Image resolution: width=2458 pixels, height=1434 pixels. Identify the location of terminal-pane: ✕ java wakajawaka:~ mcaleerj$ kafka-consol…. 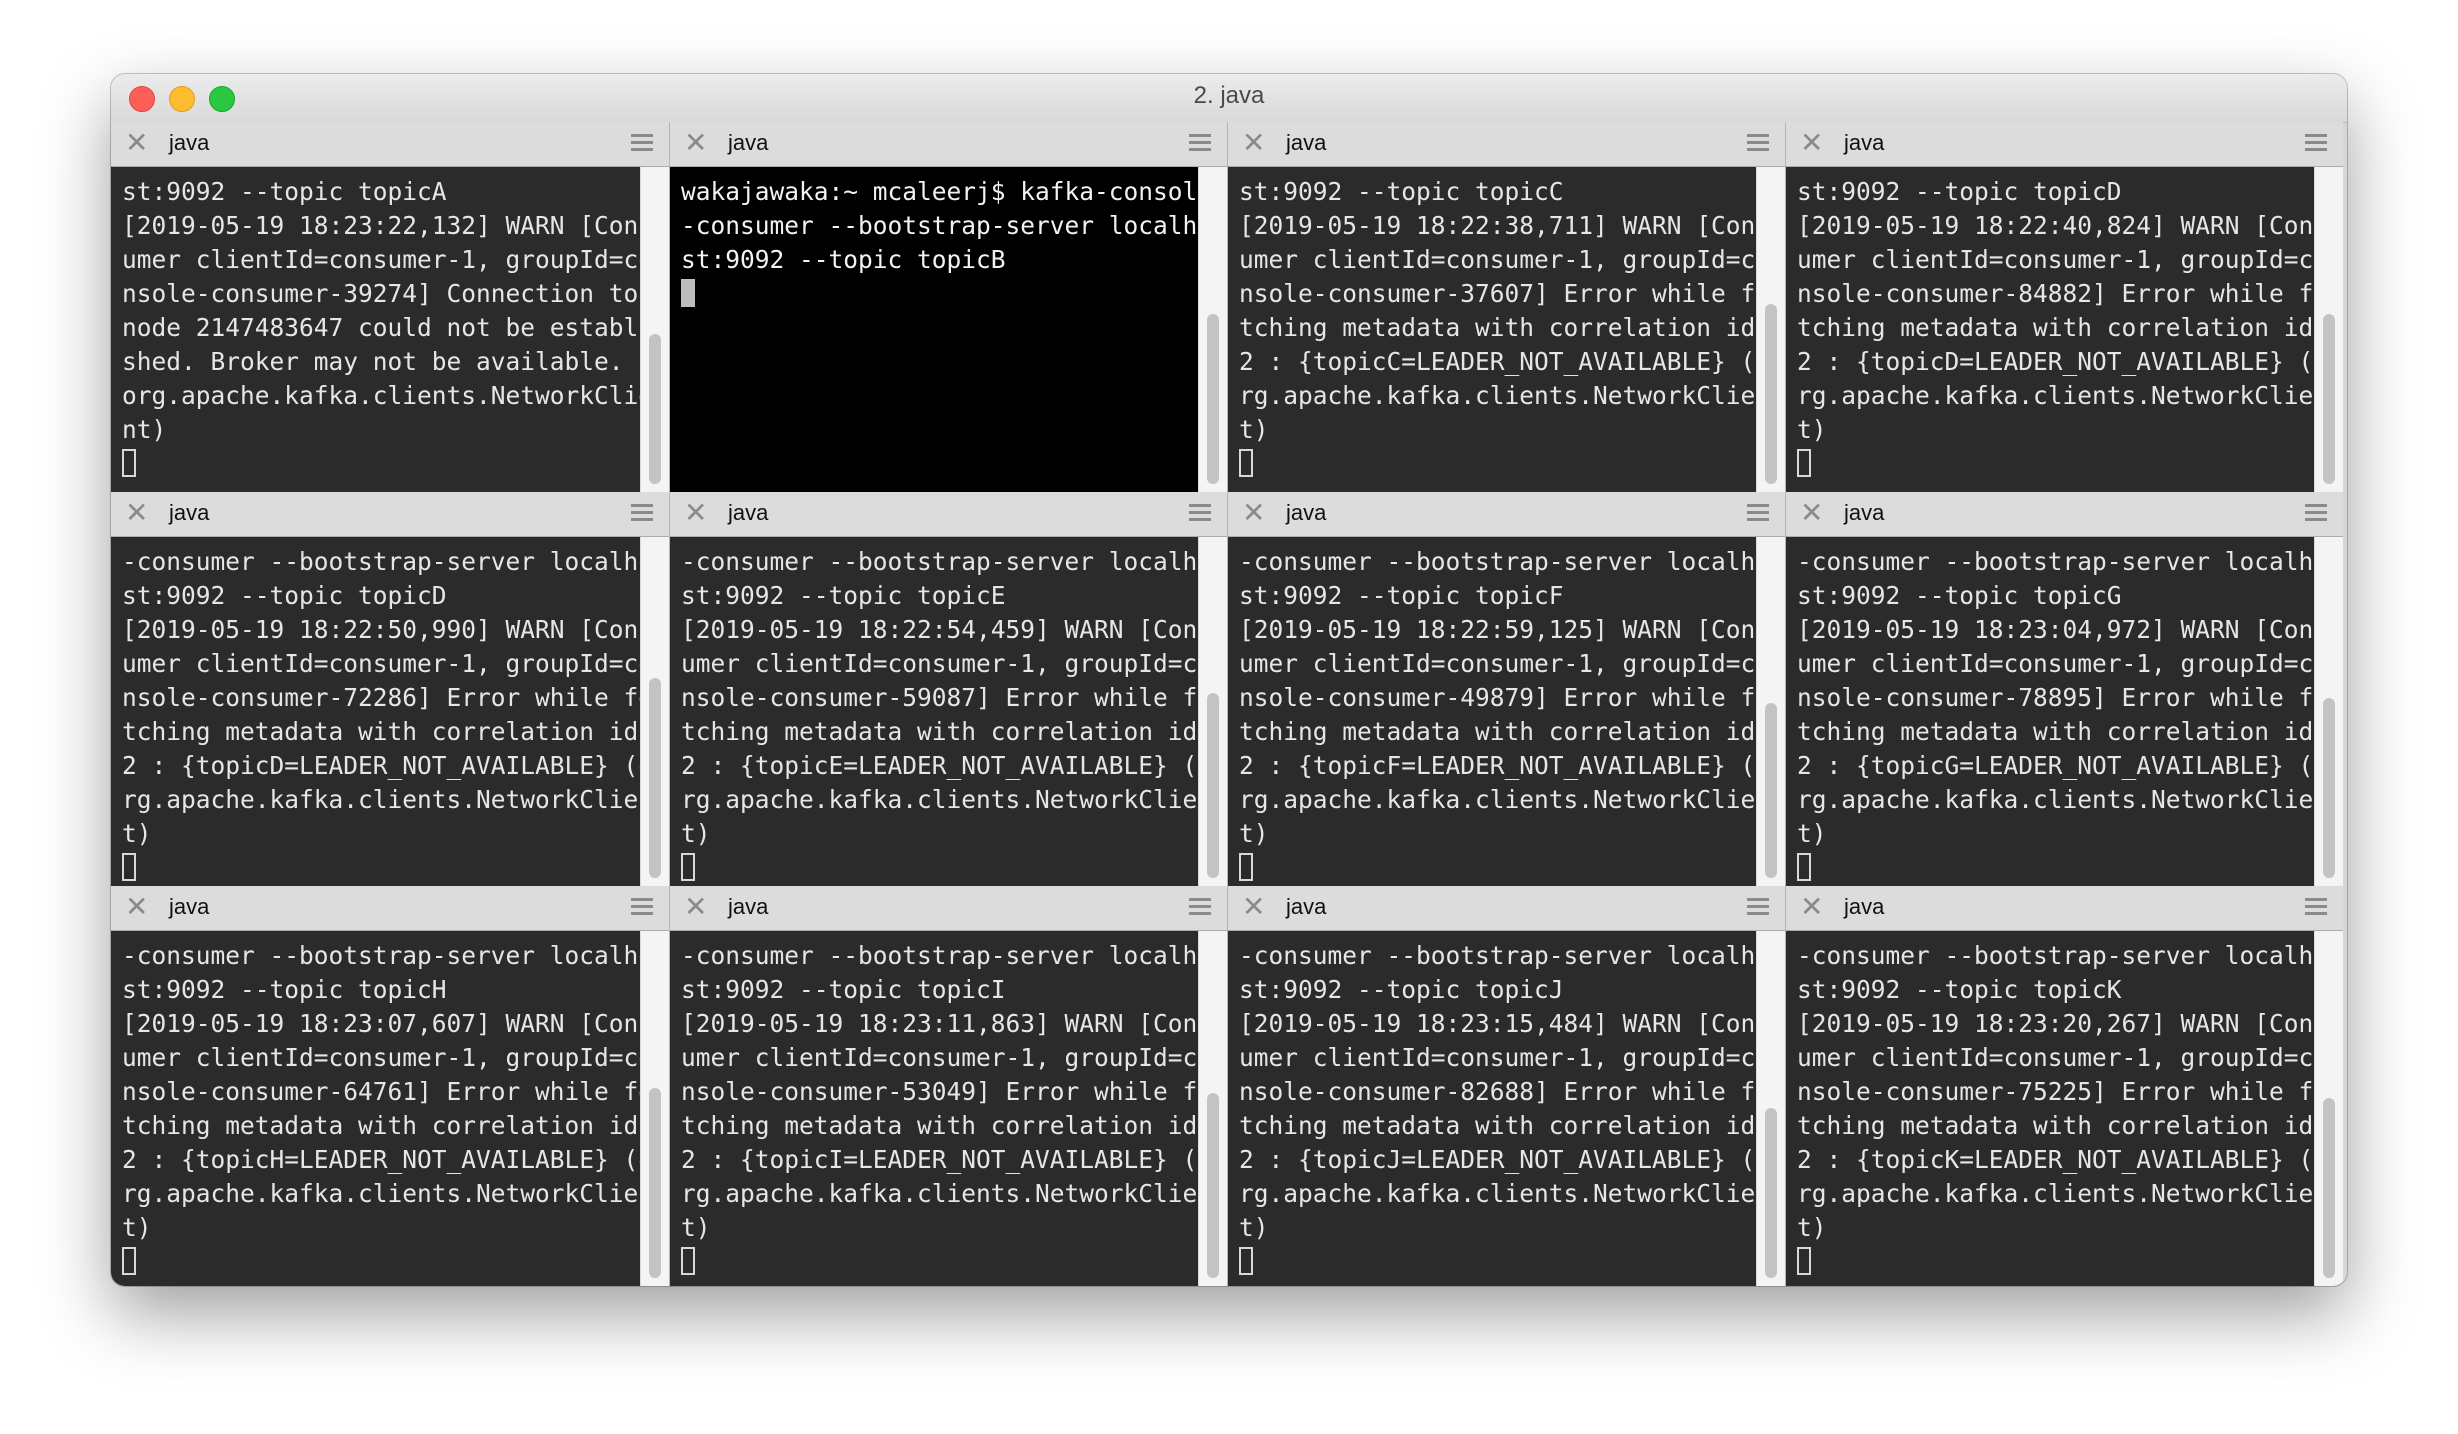
(948, 307).